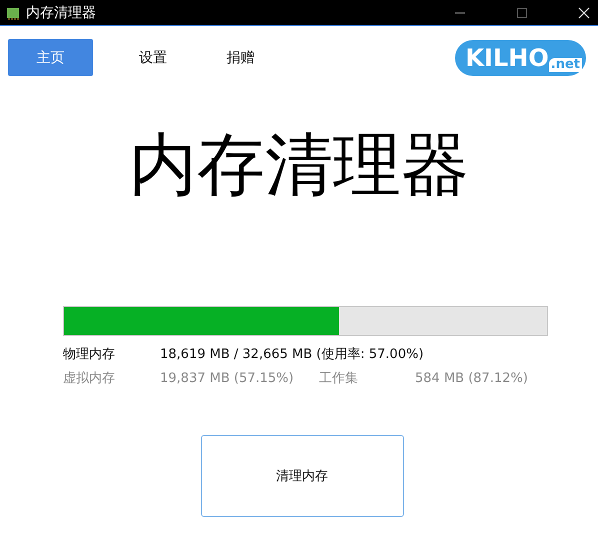 This screenshot has width=598, height=543. I want to click on logo: KILHO.net, so click(520, 58).